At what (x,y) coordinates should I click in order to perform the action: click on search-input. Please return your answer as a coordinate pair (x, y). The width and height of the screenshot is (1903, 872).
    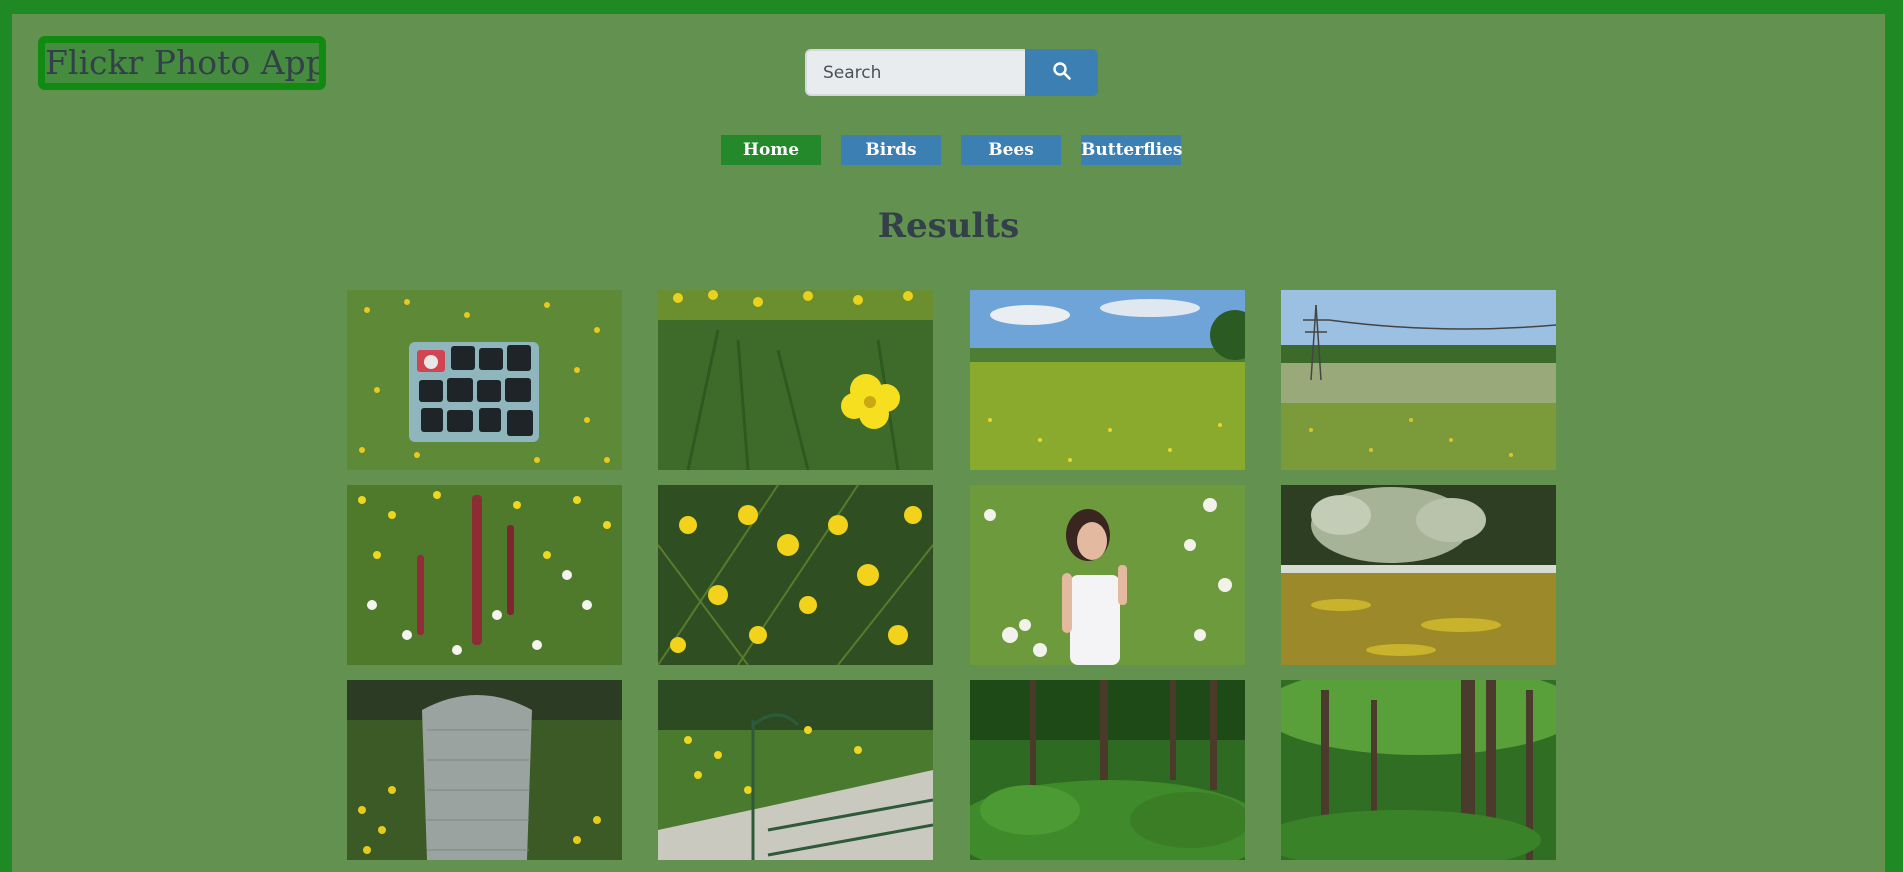
    Looking at the image, I should click on (915, 72).